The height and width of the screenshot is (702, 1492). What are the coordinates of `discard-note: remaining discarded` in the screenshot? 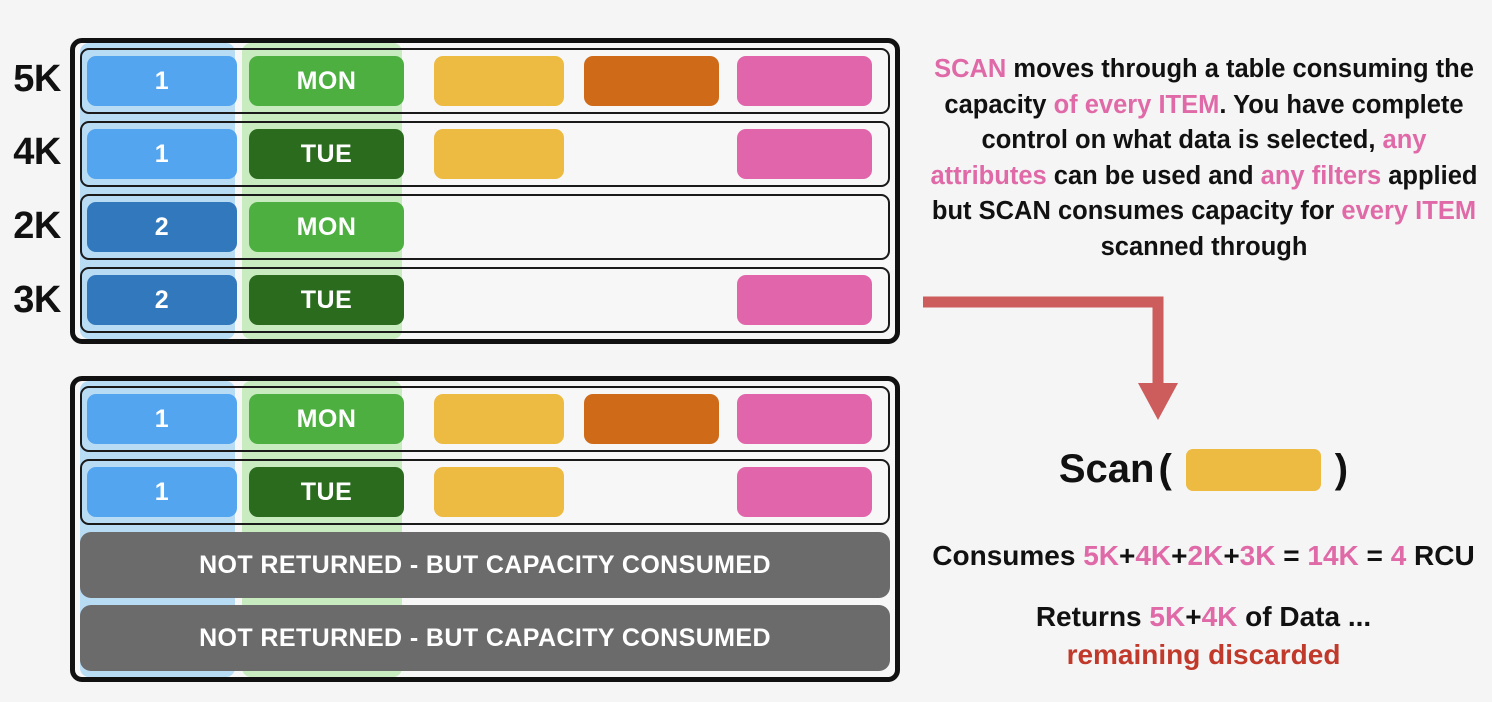 It's located at (1203, 654).